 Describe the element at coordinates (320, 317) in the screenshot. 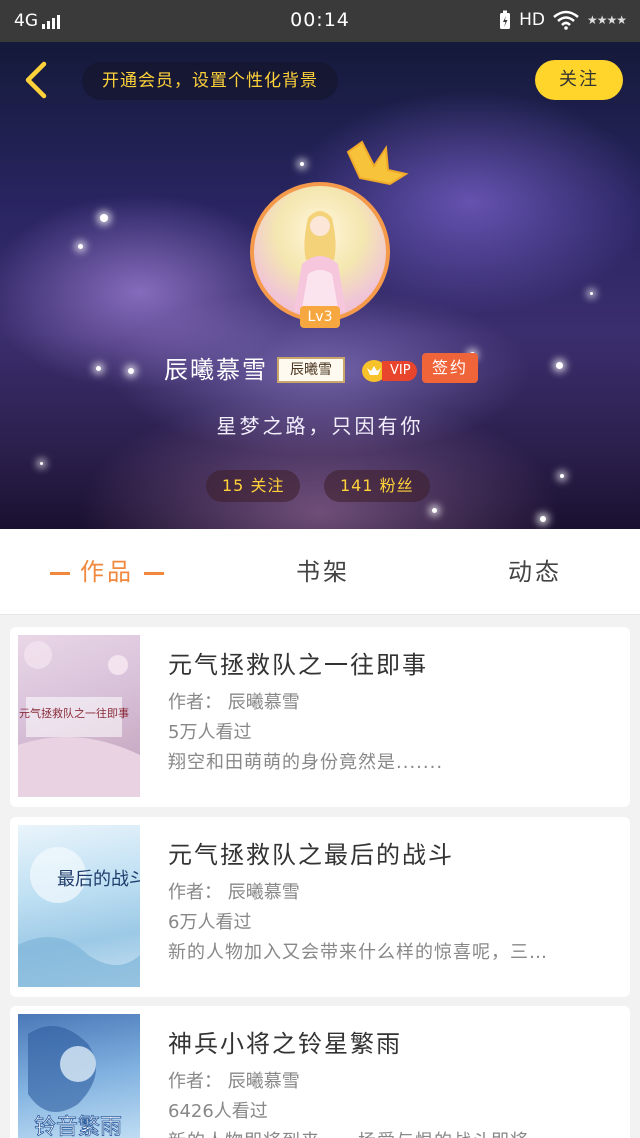

I see `level-badge: Lv3` at that location.